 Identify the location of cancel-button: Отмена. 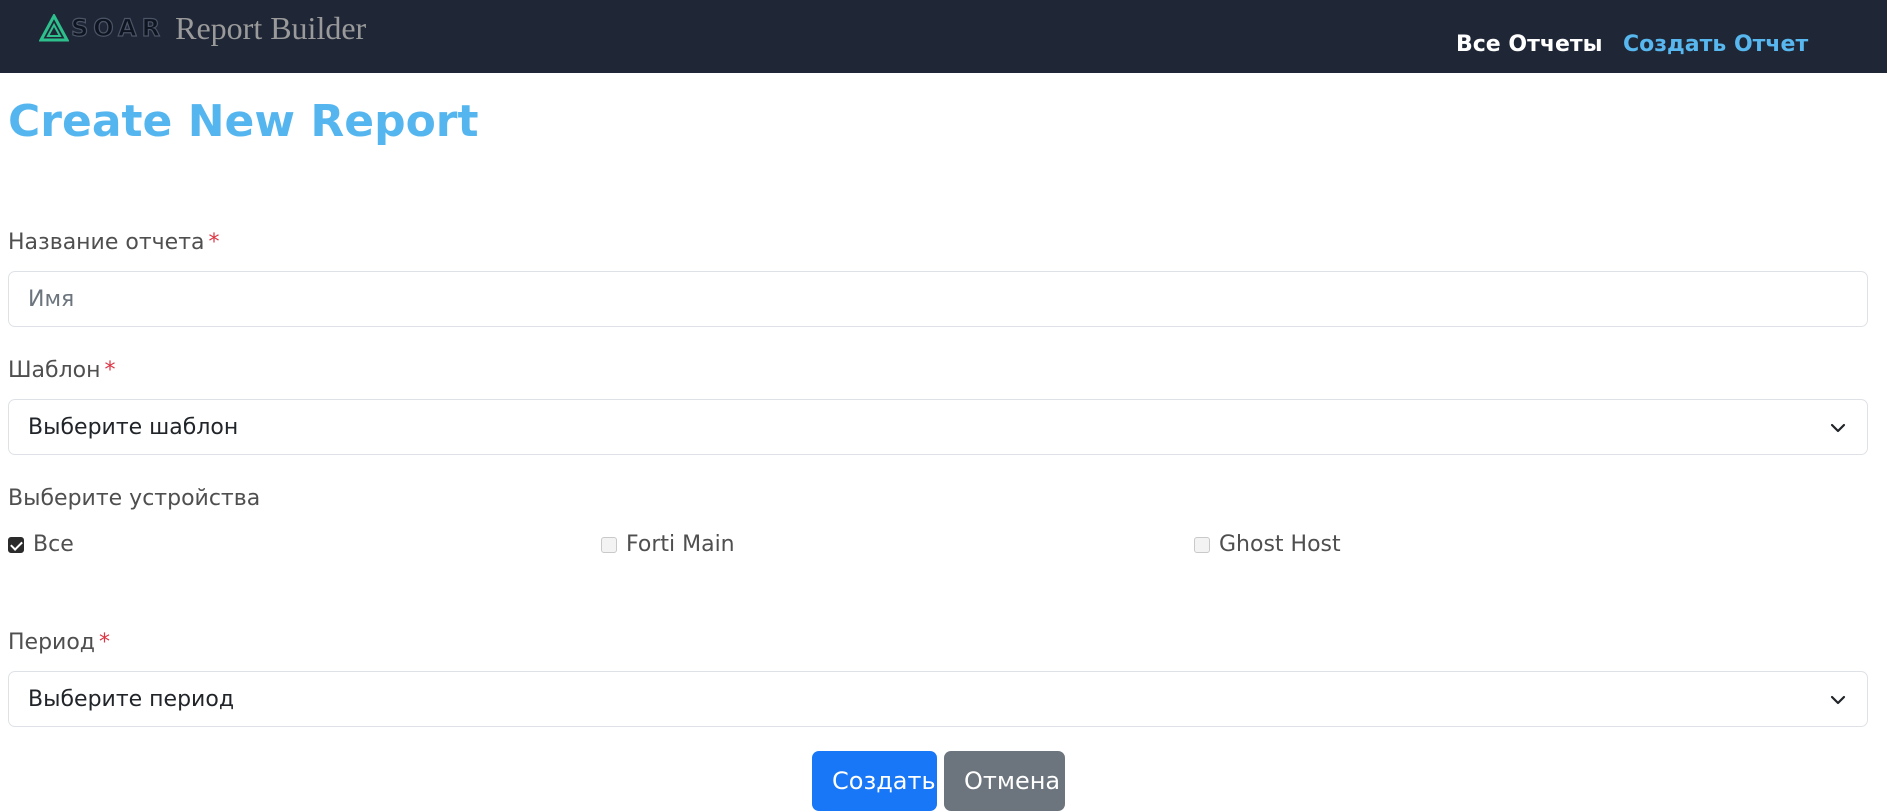
(1004, 781).